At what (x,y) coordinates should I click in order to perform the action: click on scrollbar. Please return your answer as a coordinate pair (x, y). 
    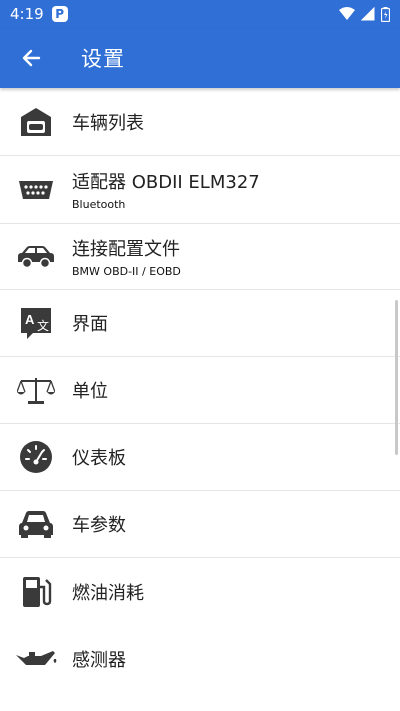
    Looking at the image, I should click on (396, 377).